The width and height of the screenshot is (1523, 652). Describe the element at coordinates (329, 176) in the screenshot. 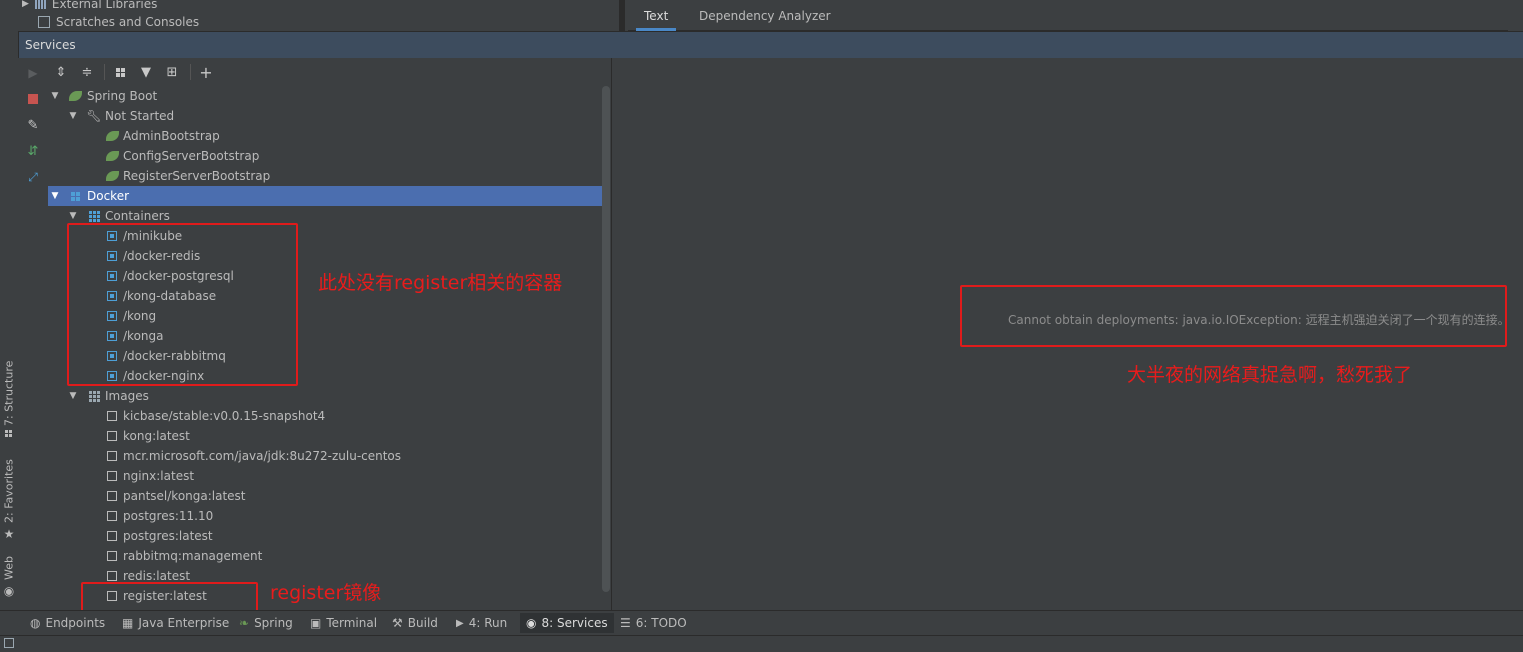

I see `tree-node-app: RegisterServerBootstrap` at that location.